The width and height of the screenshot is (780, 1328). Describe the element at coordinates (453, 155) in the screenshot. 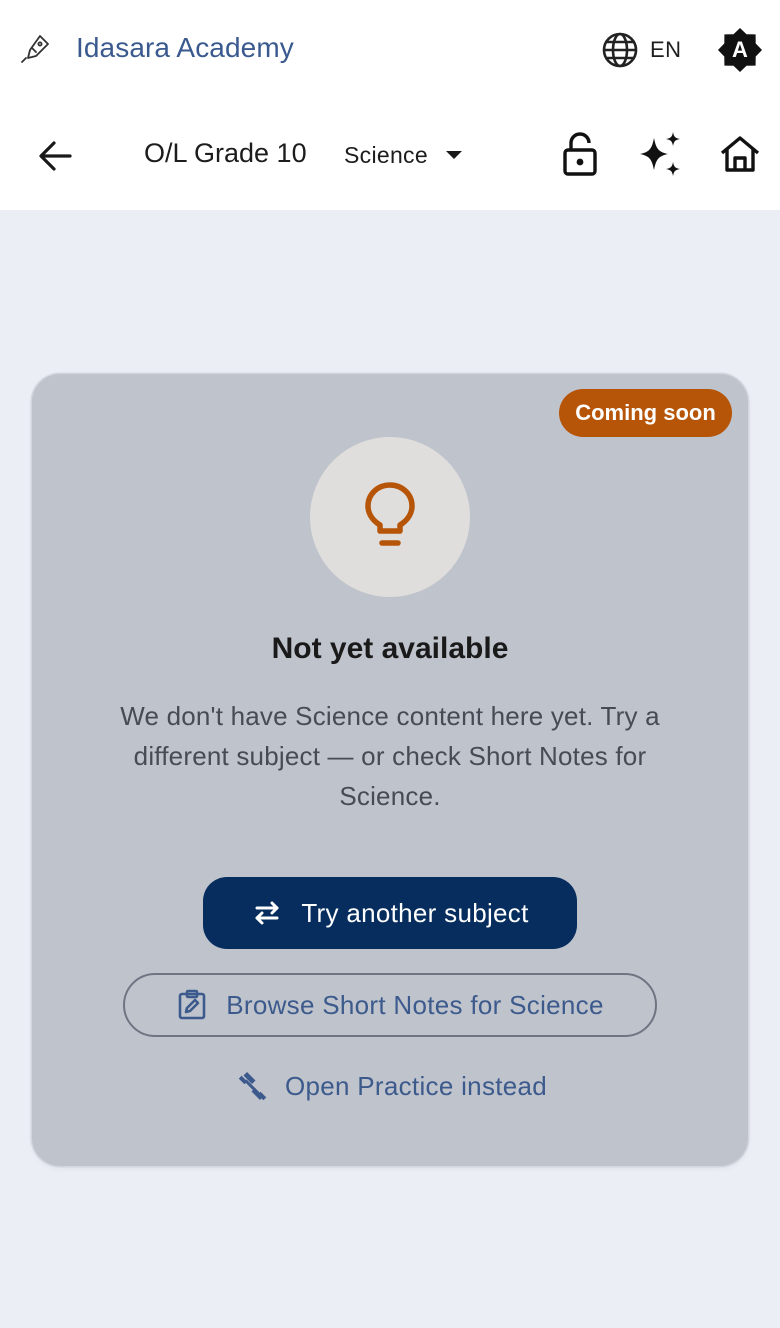

I see `caret-down-icon` at that location.